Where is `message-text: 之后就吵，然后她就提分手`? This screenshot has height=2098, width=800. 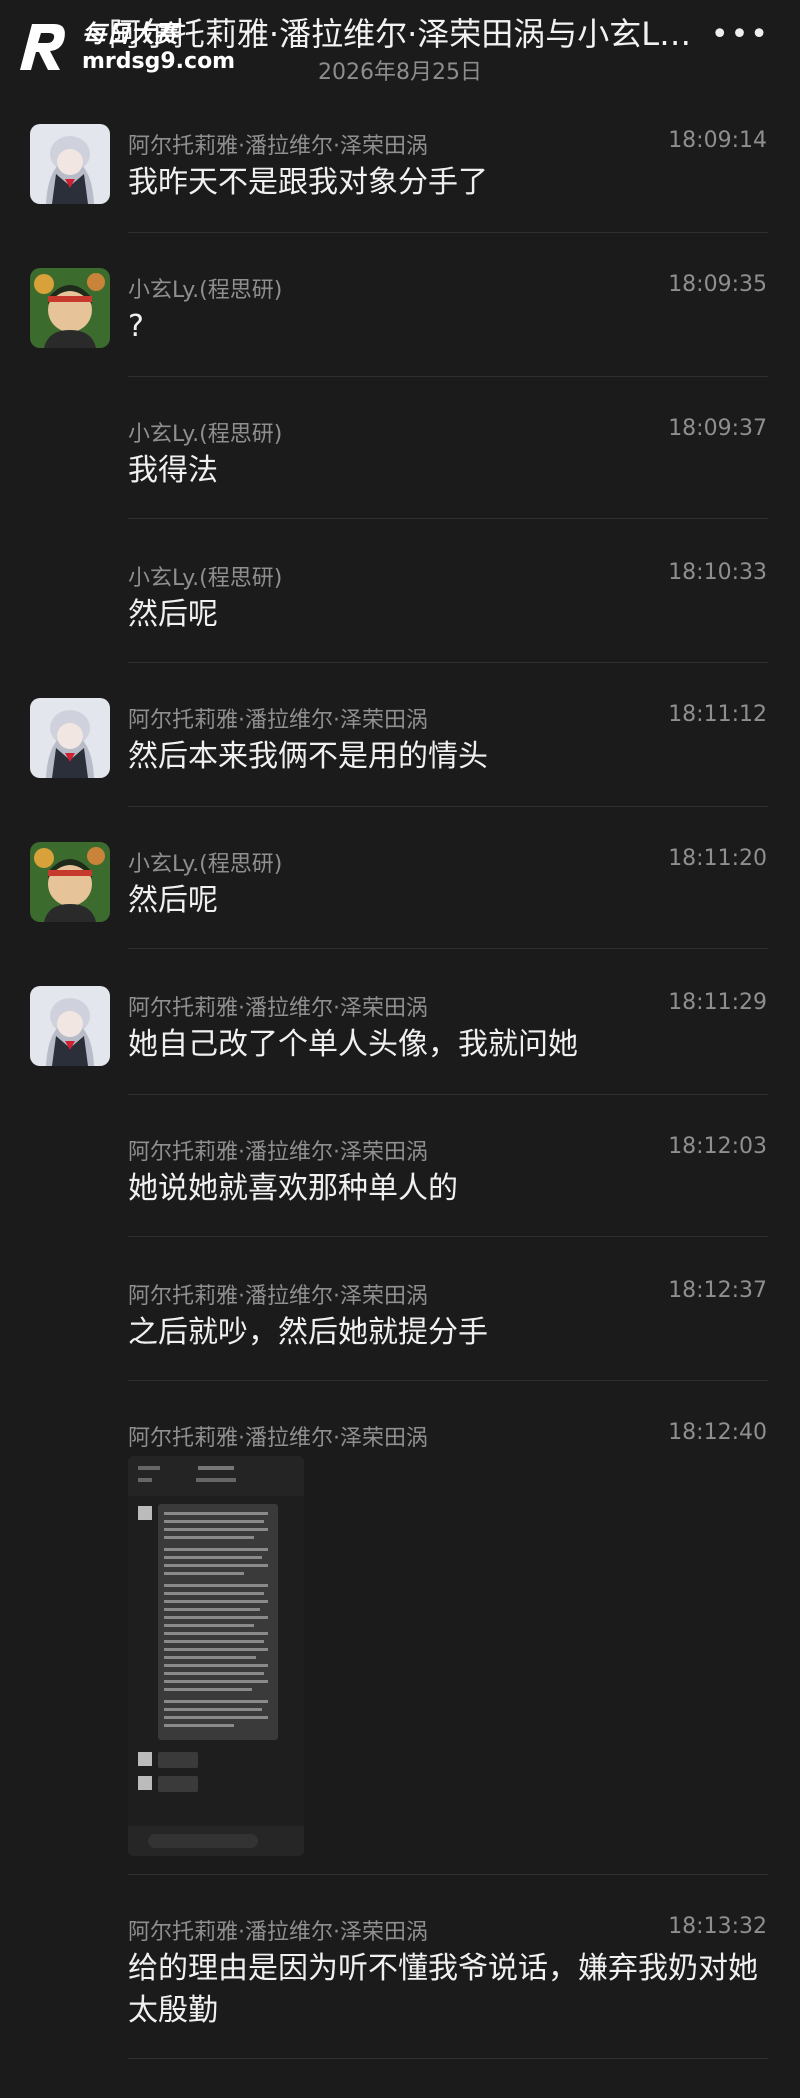
message-text: 之后就吵，然后她就提分手 is located at coordinates (308, 1332).